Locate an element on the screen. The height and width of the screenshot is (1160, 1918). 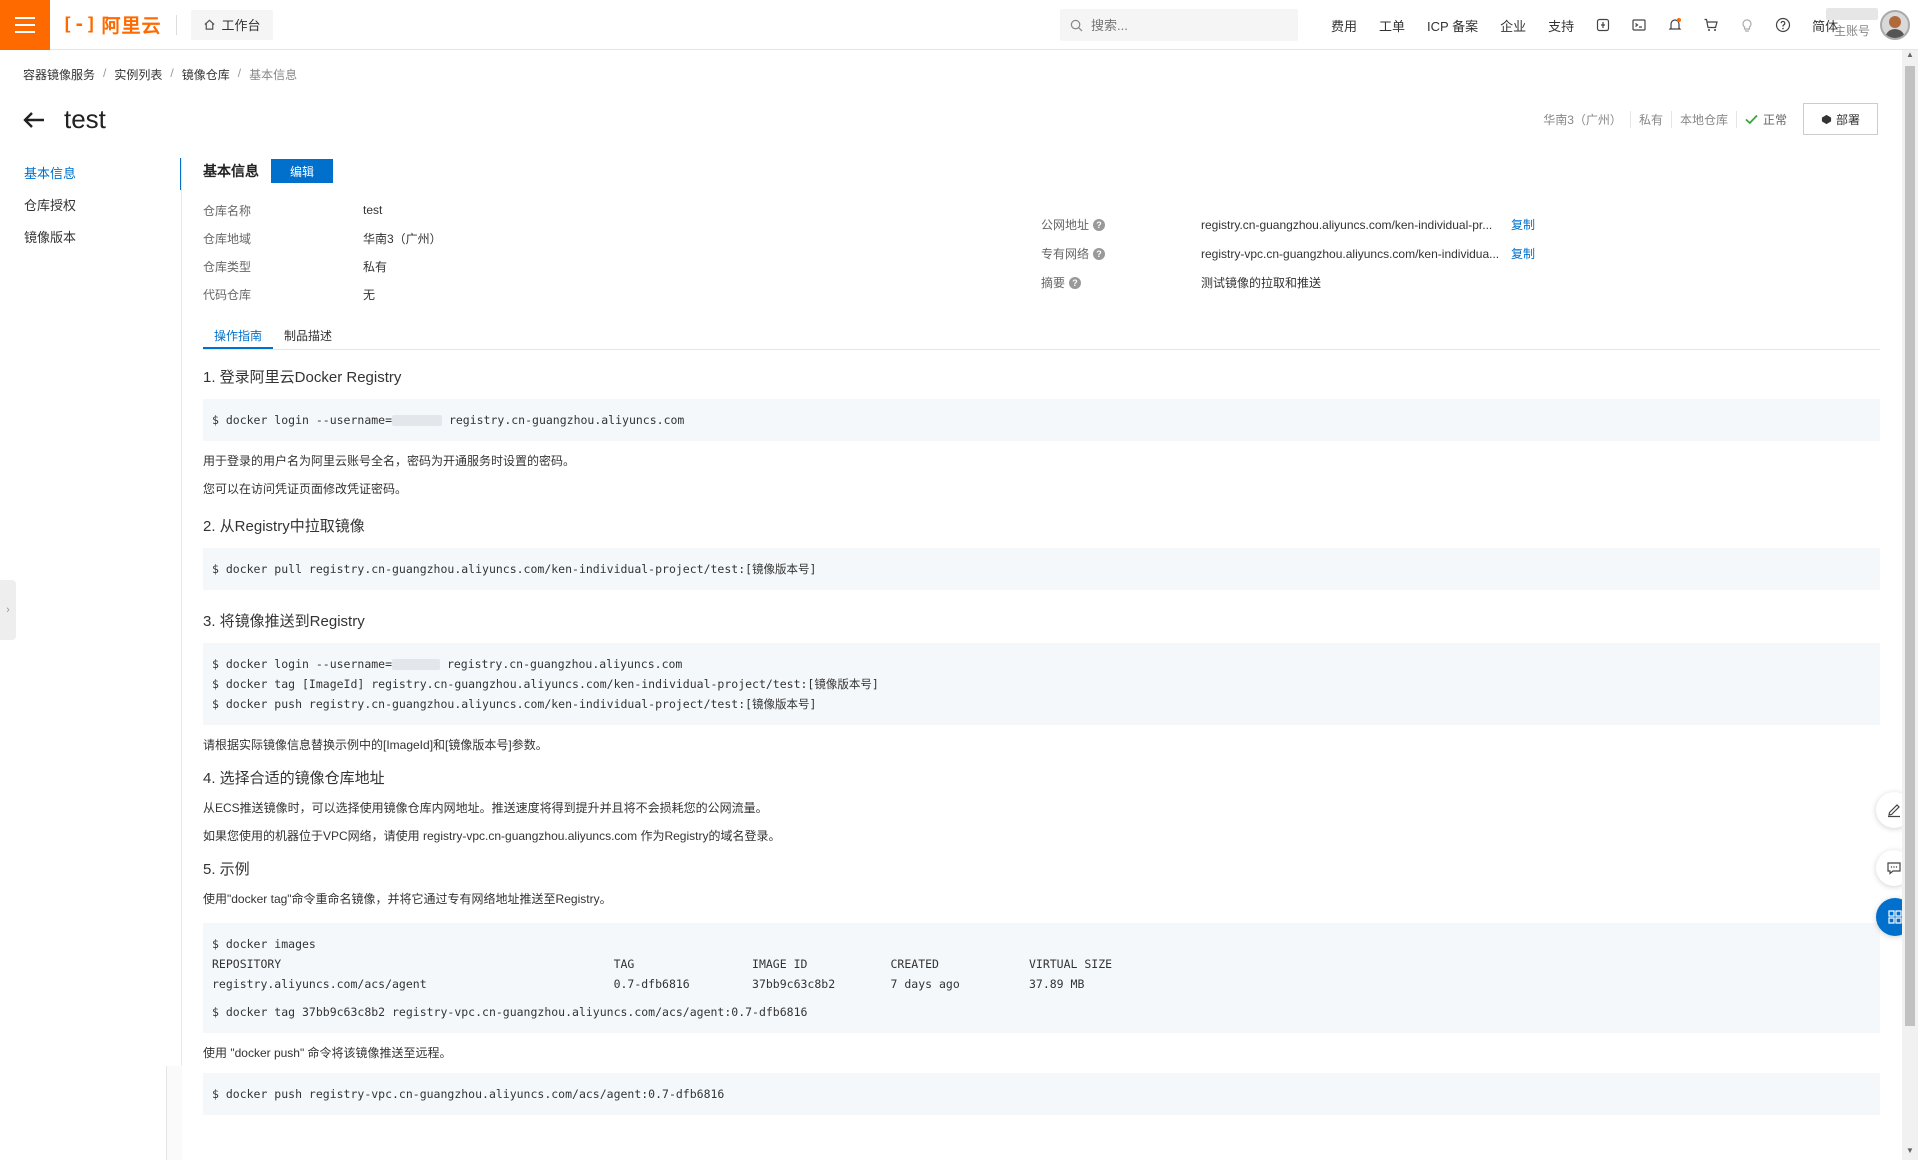
nav-link-icp: ICP 备案 is located at coordinates (1452, 25).